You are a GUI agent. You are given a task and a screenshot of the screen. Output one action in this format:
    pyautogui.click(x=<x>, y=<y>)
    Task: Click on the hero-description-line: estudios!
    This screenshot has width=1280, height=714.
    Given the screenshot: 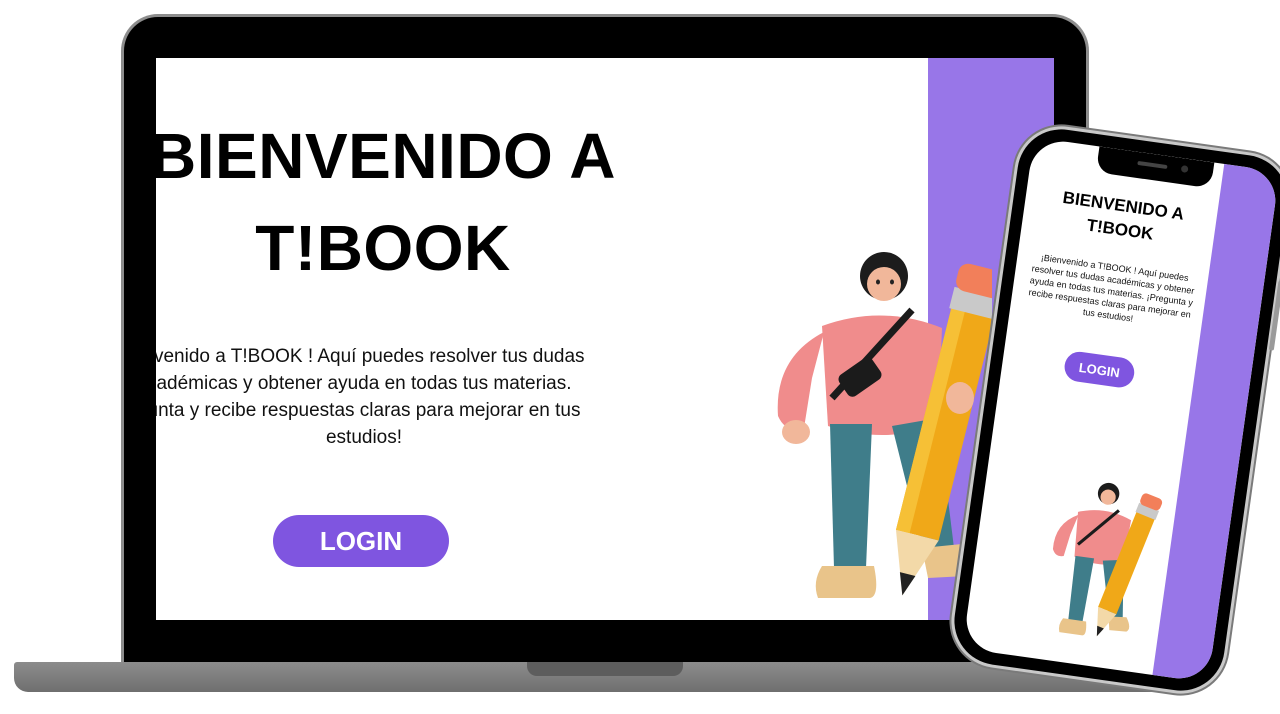 What is the action you would take?
    pyautogui.click(x=364, y=437)
    